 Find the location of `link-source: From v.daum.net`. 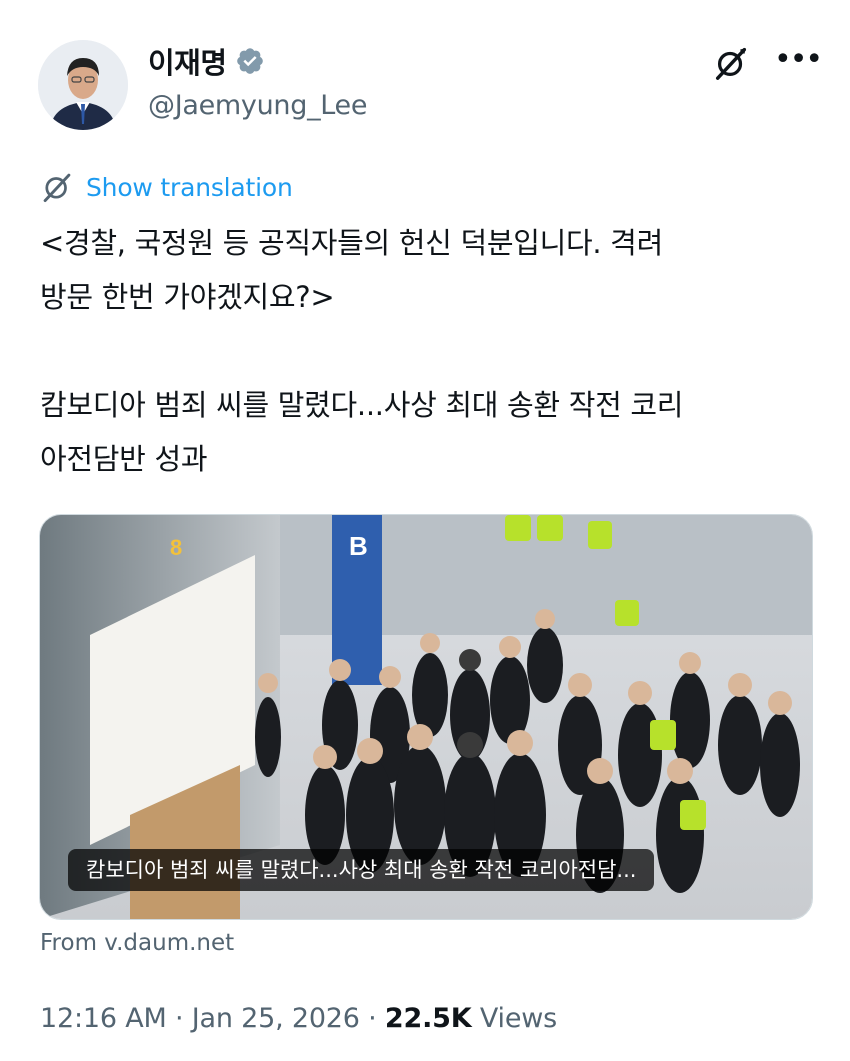

link-source: From v.daum.net is located at coordinates (137, 943).